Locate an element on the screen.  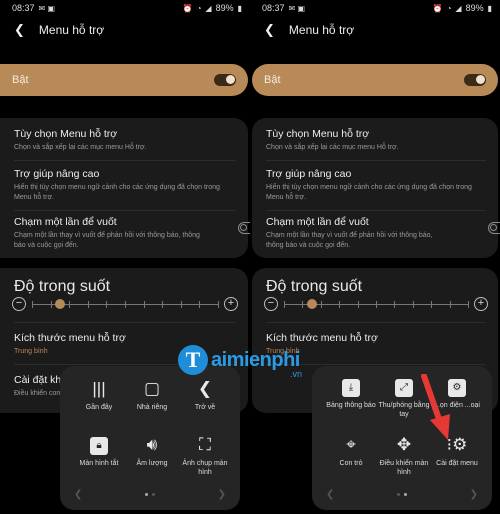
pointer-button: ⌖ Con trỏ is located at coordinates (351, 451).